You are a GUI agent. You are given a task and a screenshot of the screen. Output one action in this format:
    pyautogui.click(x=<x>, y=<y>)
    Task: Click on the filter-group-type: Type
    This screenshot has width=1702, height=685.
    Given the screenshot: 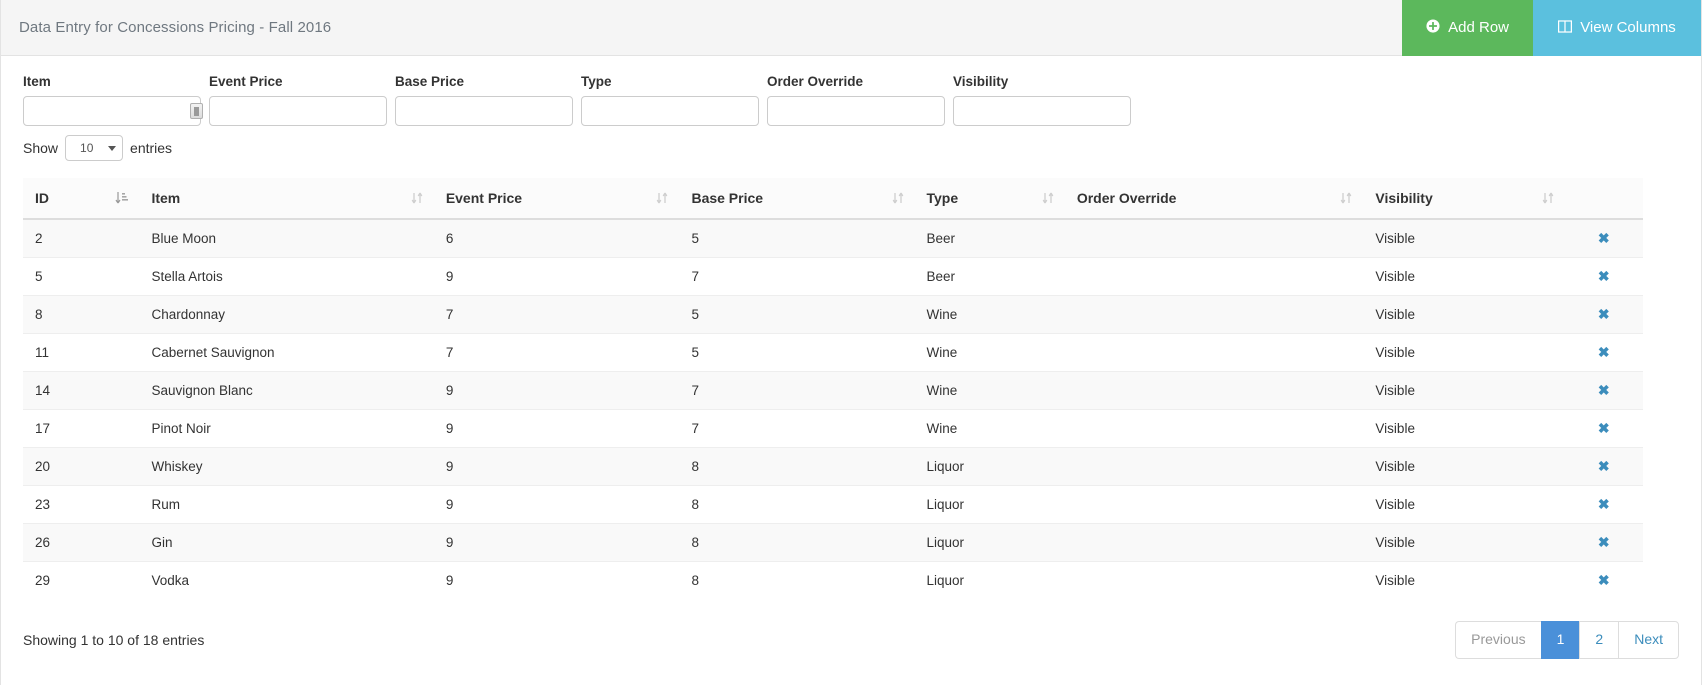 What is the action you would take?
    pyautogui.click(x=674, y=100)
    